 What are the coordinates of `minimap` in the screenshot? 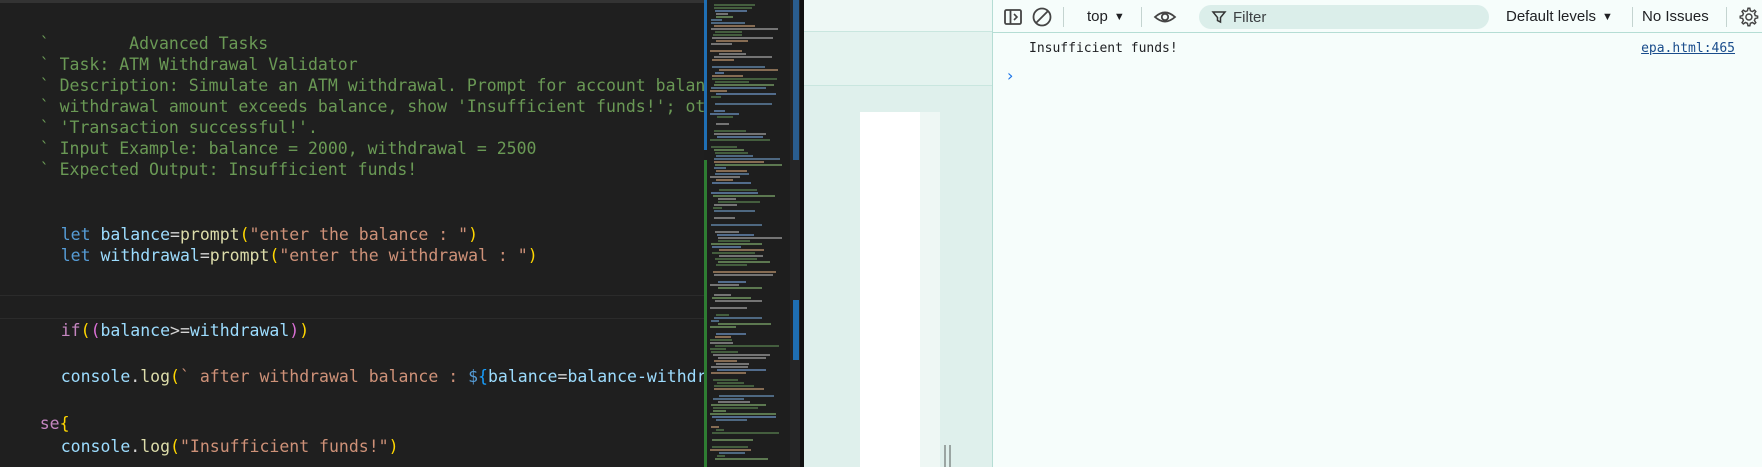 It's located at (754, 233).